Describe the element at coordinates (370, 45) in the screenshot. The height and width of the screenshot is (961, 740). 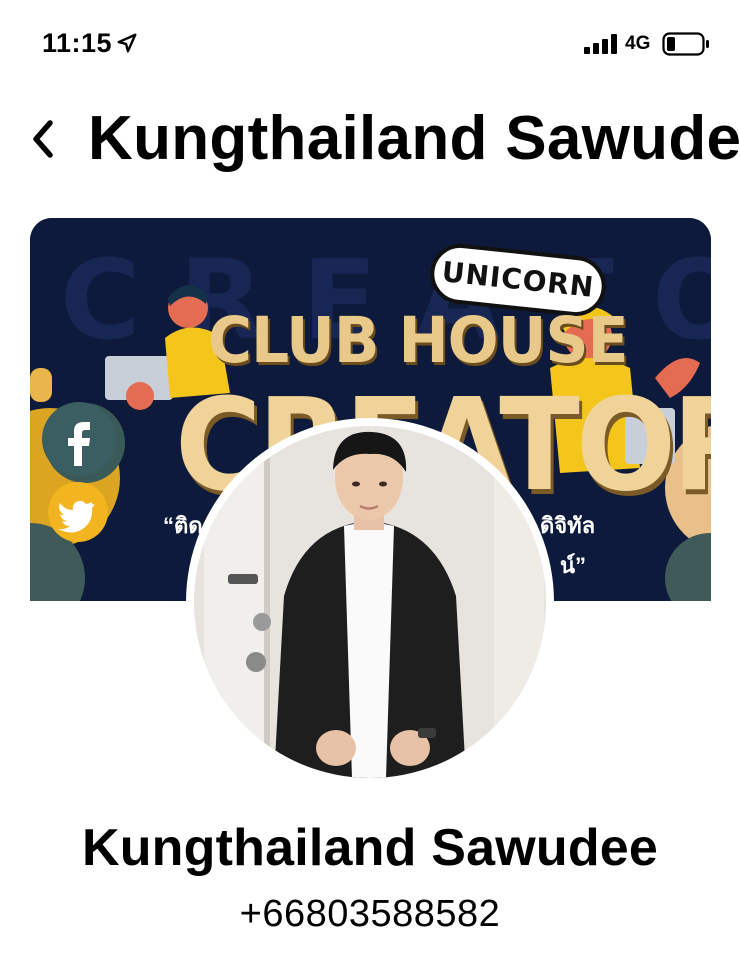
I see `status-bar: 11:15 4G` at that location.